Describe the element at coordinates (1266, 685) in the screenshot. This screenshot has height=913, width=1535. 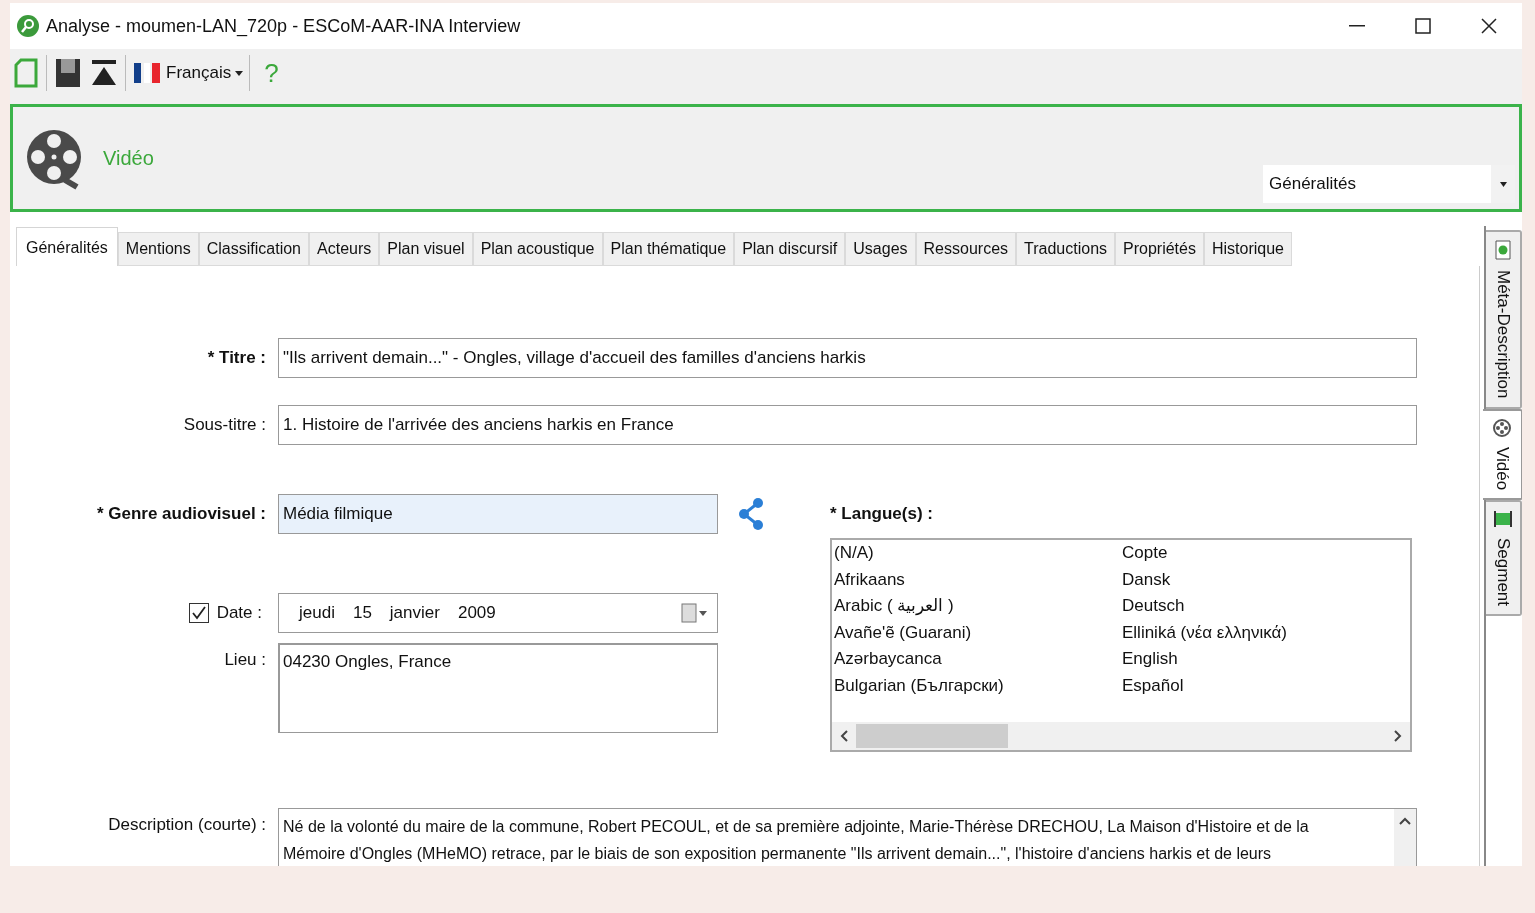
I see `language-item: Español` at that location.